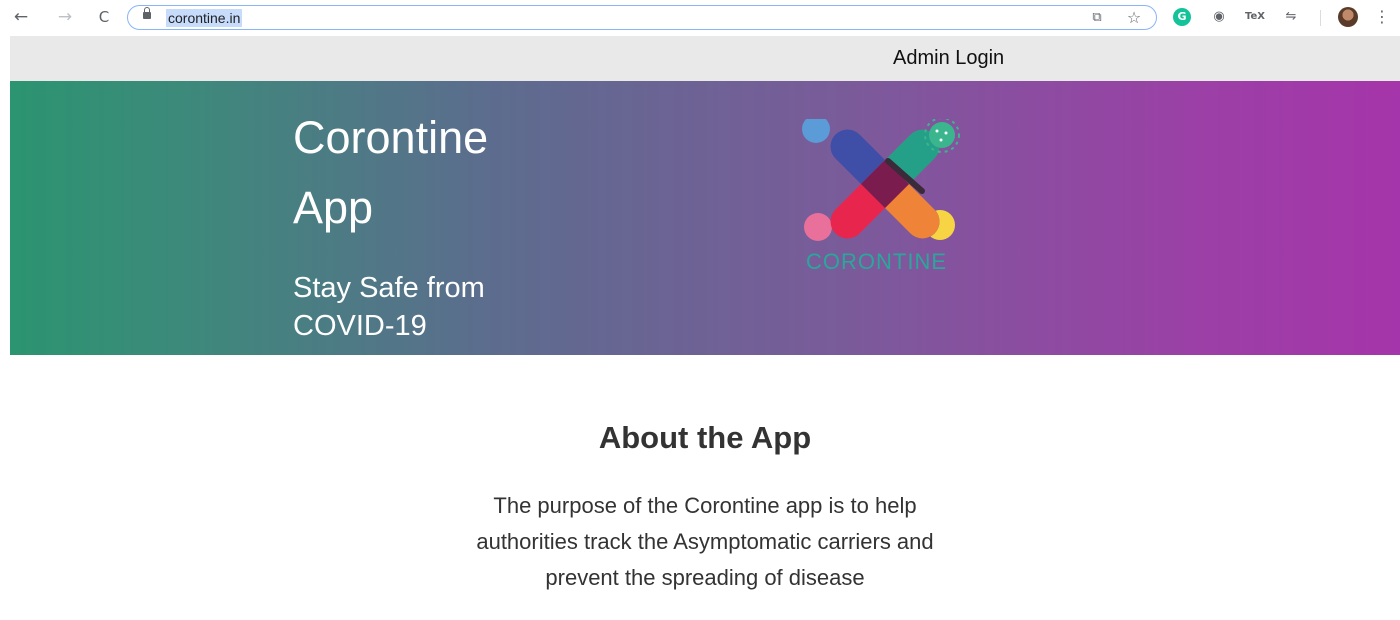 This screenshot has height=620, width=1400. I want to click on lock-icon, so click(147, 13).